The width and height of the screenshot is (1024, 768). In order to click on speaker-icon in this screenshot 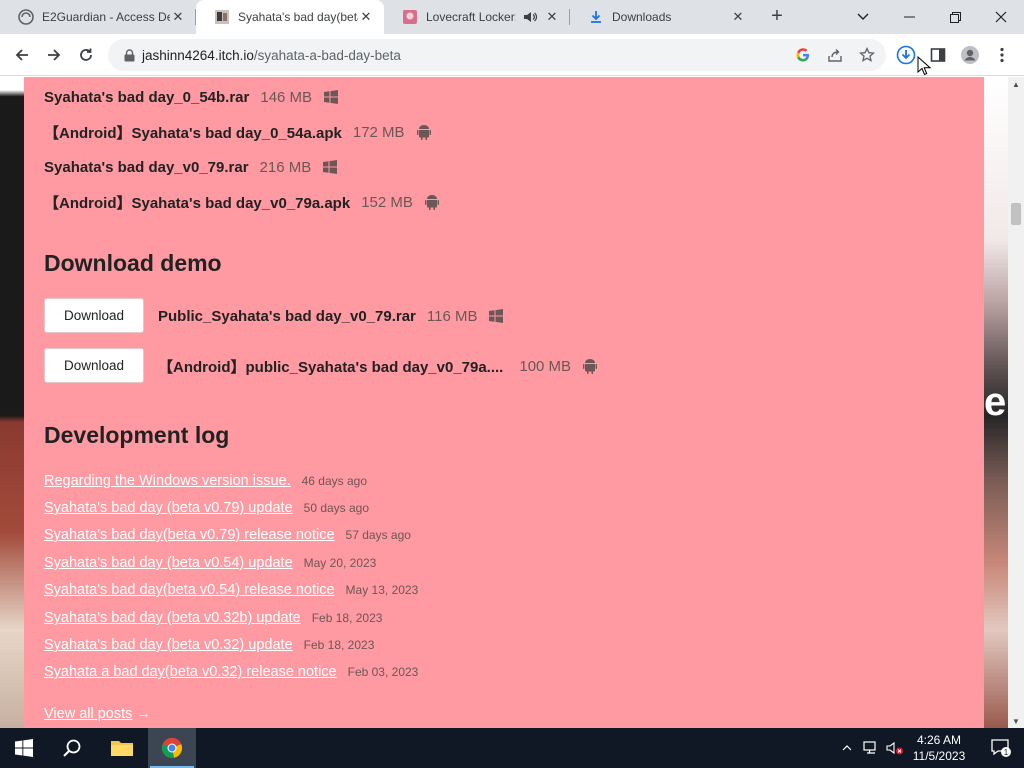, I will do `click(530, 17)`.